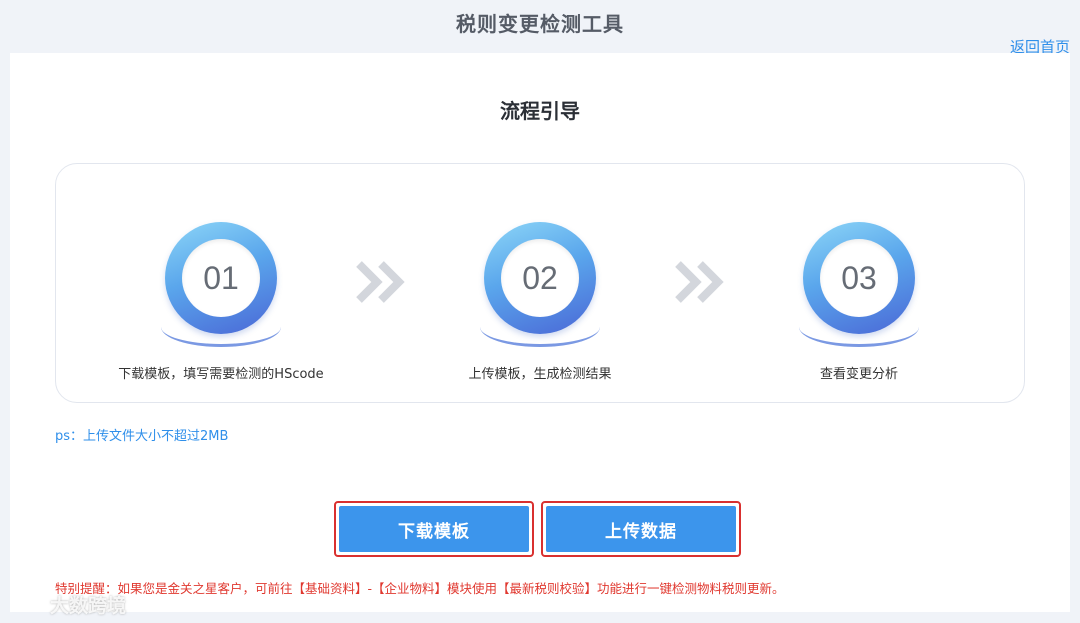  What do you see at coordinates (540, 374) in the screenshot?
I see `step-label: 上传模板，生成检测结果` at bounding box center [540, 374].